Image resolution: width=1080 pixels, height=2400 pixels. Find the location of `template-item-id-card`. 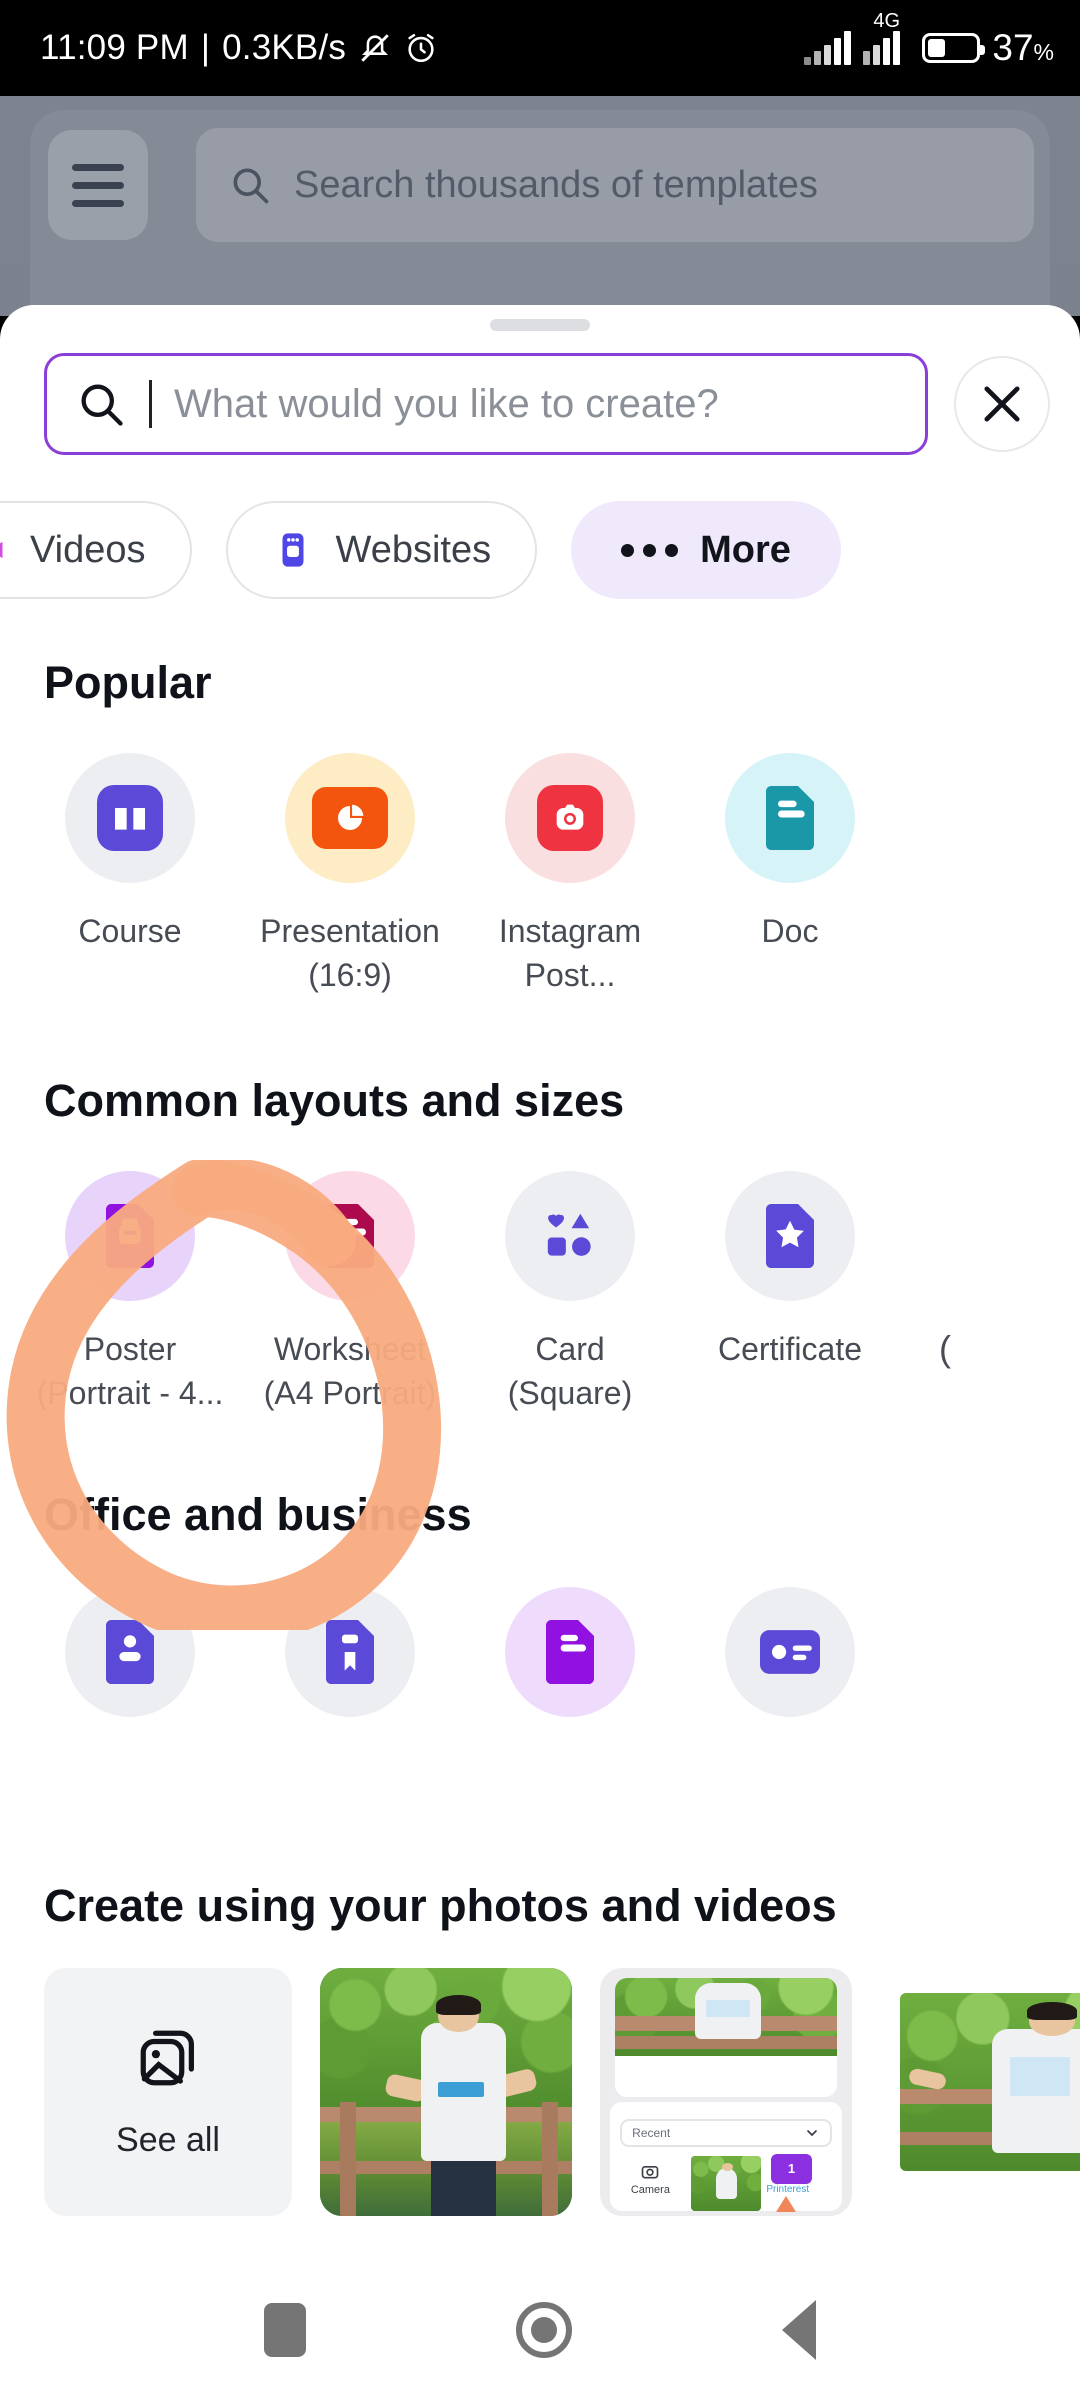

template-item-id-card is located at coordinates (790, 1665).